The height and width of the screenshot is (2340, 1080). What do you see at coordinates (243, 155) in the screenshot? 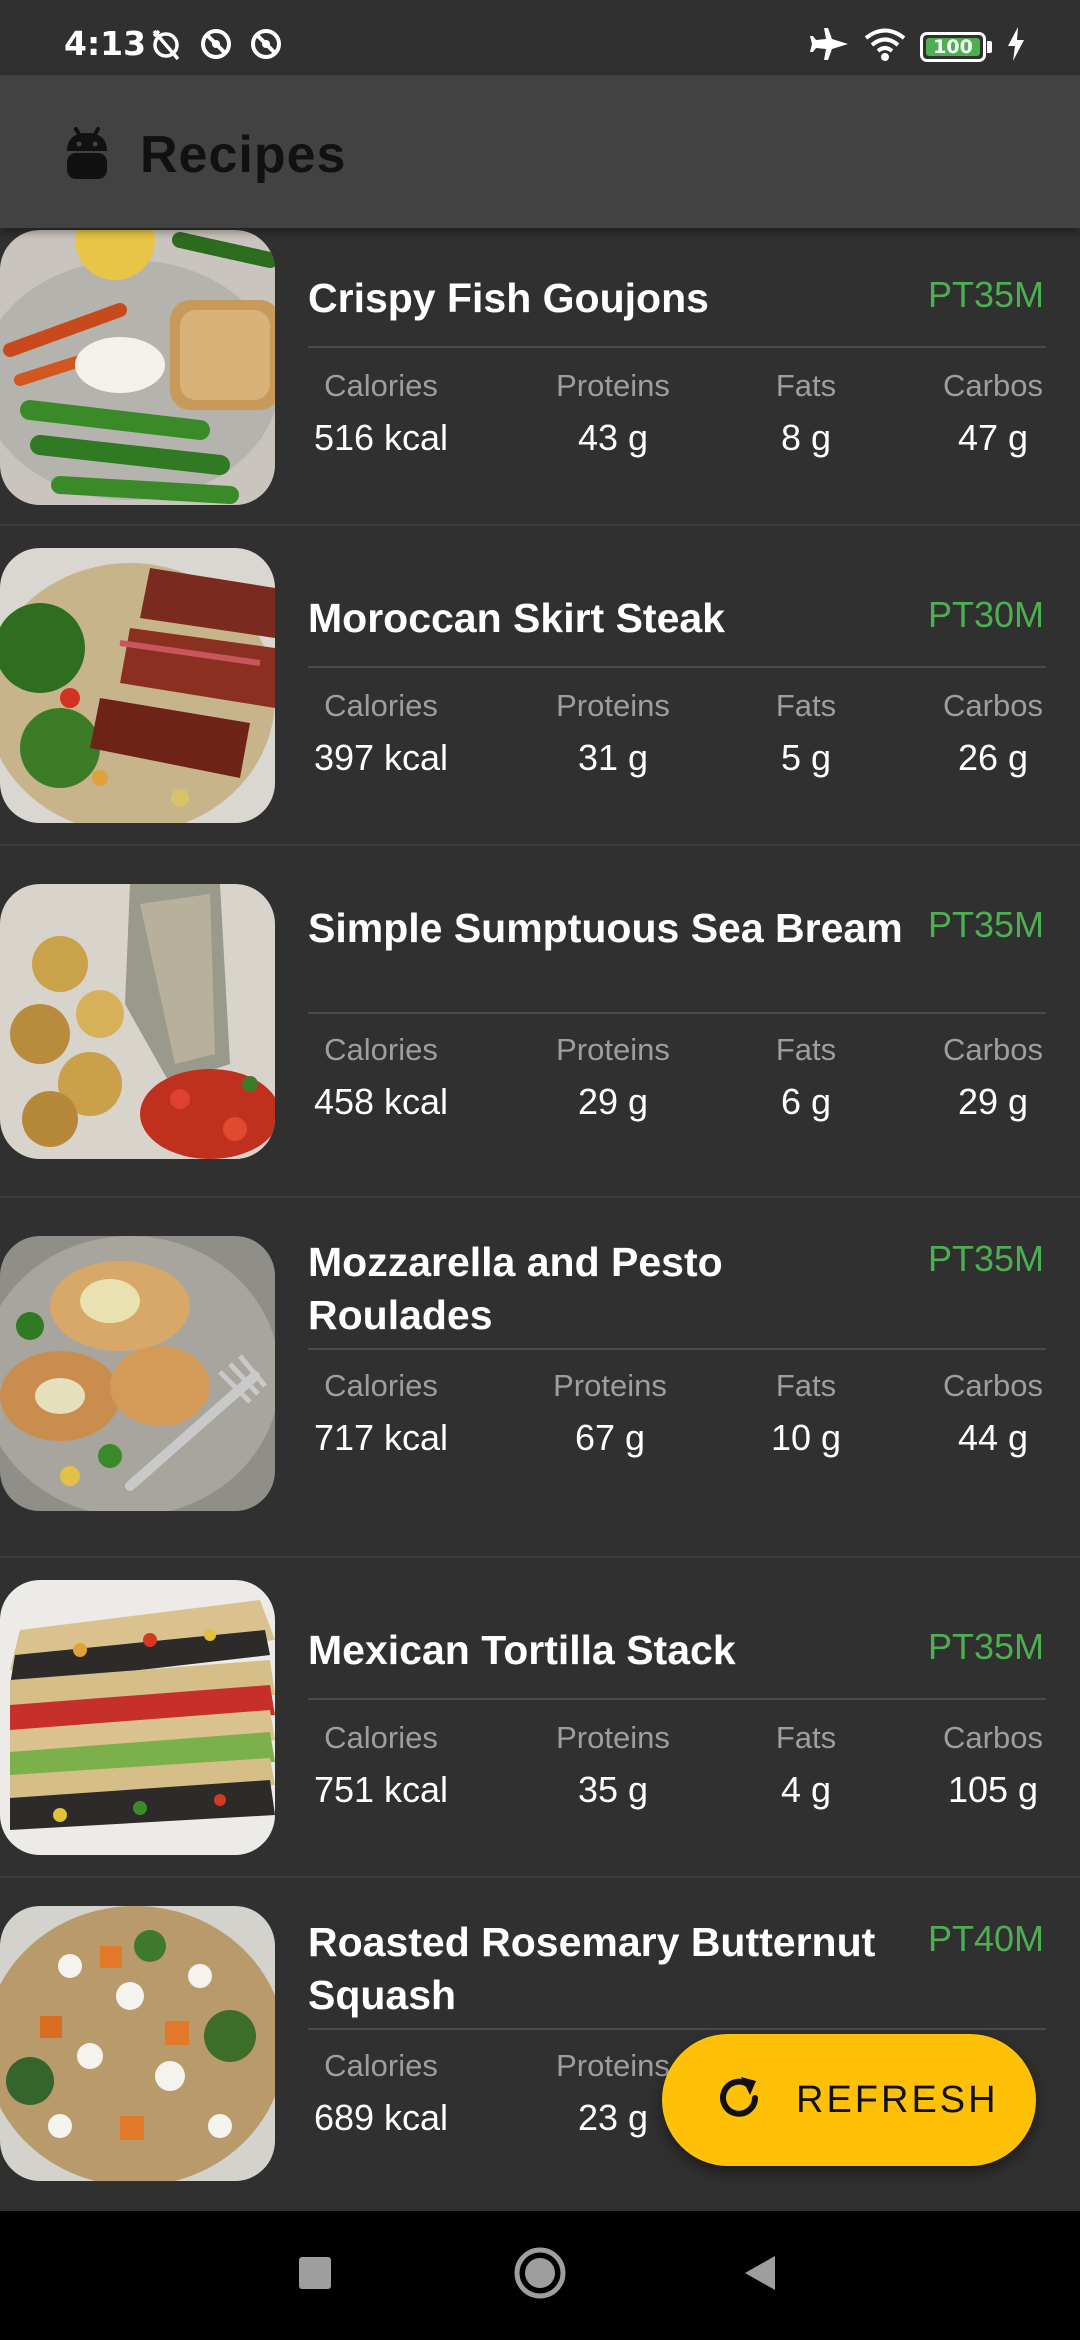
I see `page-title: Recipes` at bounding box center [243, 155].